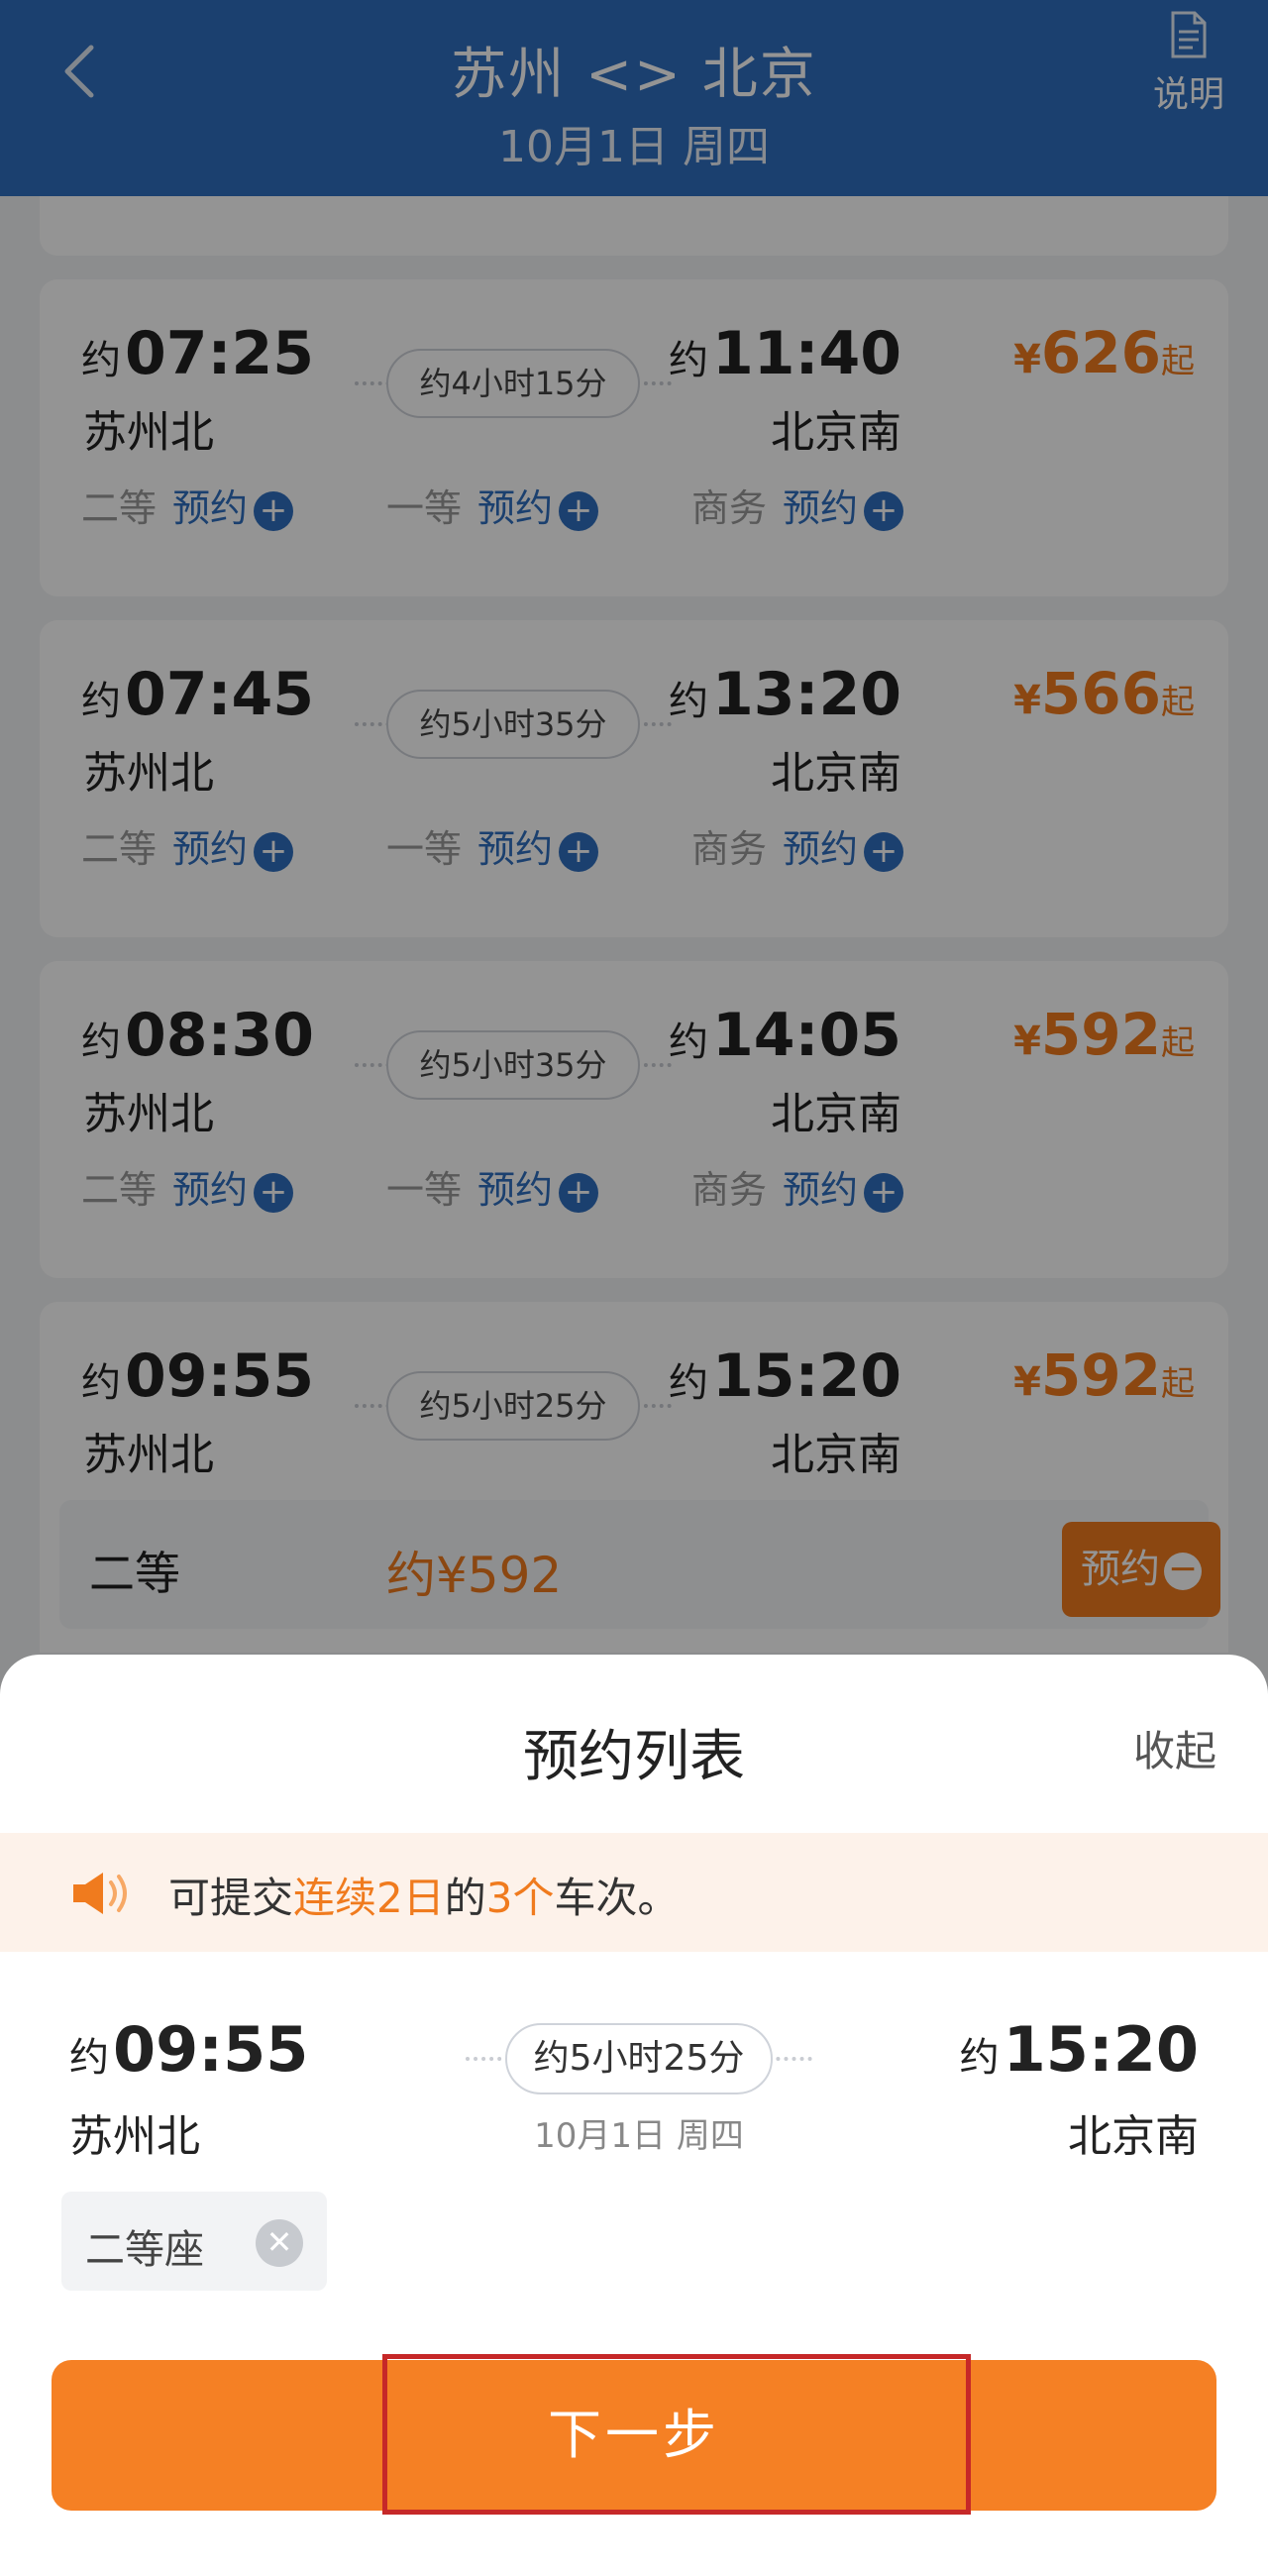 The image size is (1268, 2576). Describe the element at coordinates (1079, 2050) in the screenshot. I see `selected-arrival-time: 约15:20` at that location.